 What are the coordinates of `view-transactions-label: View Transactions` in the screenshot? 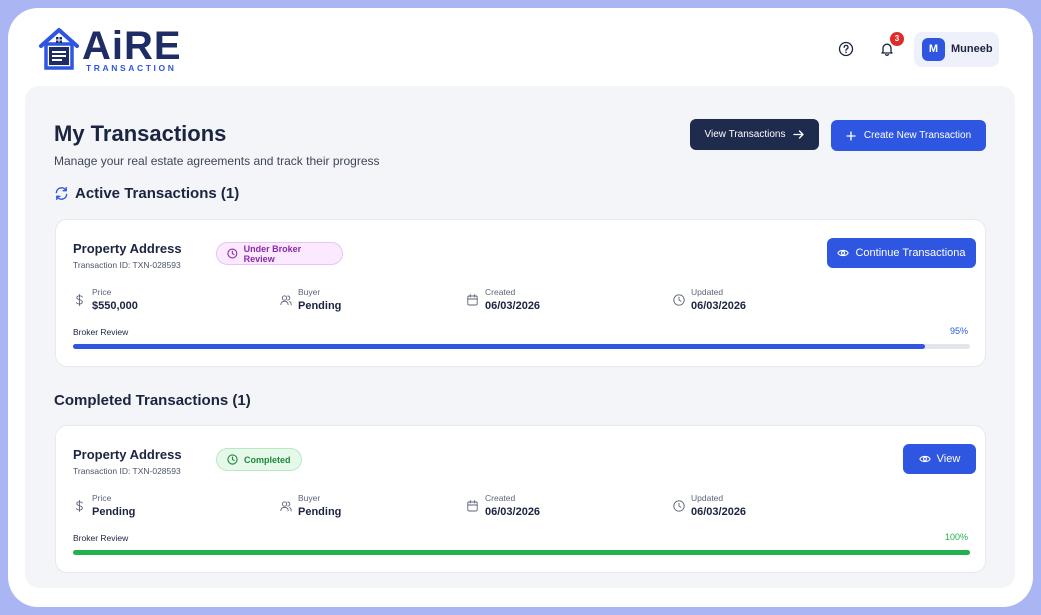 It's located at (745, 134).